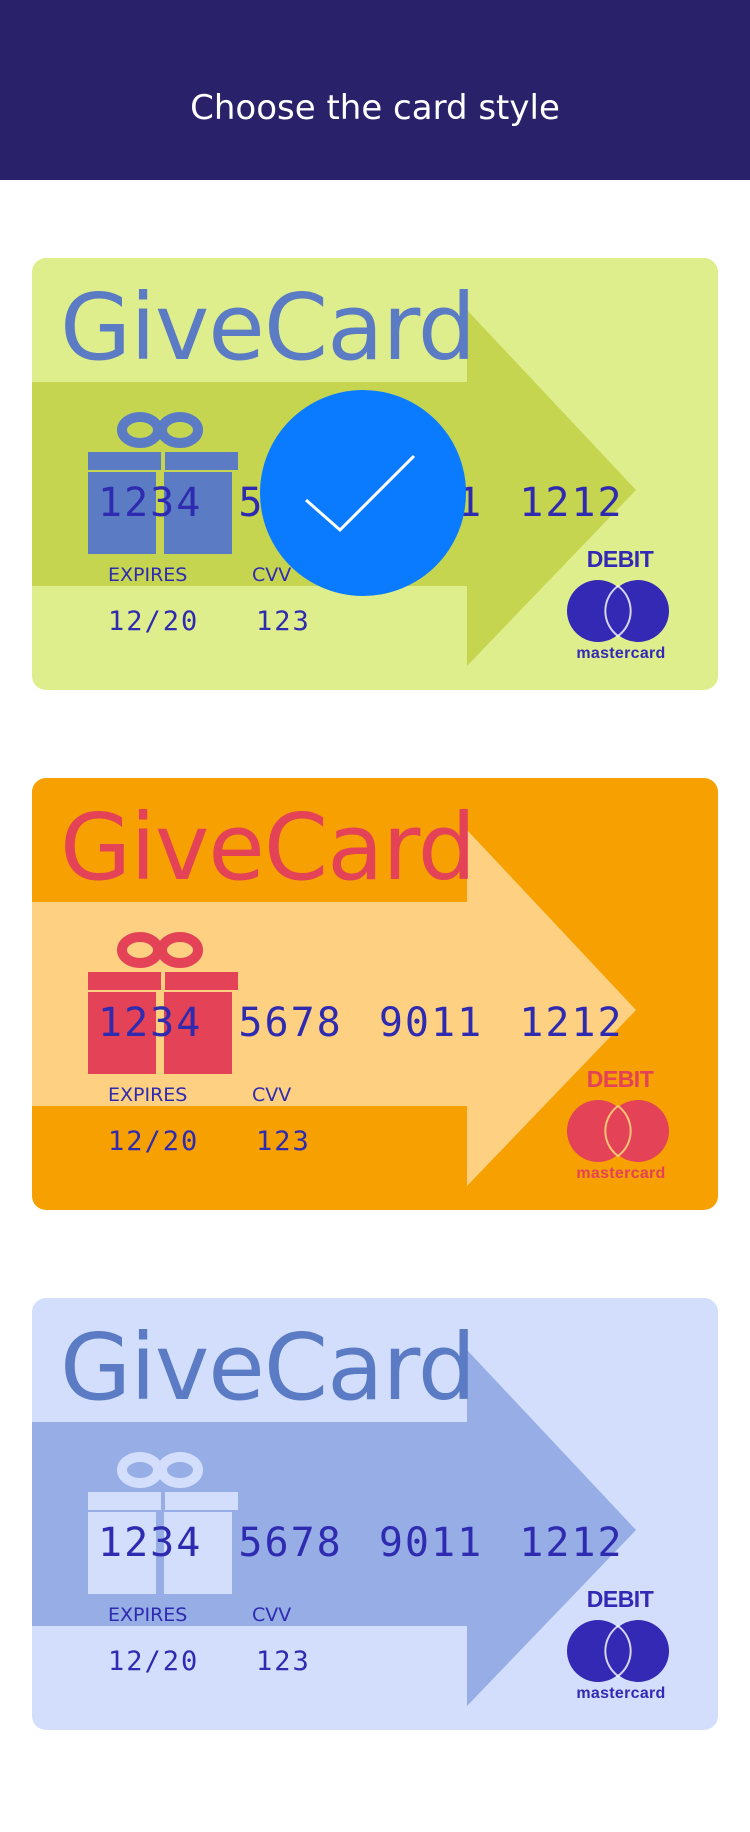 Image resolution: width=750 pixels, height=1832 pixels. I want to click on selected-check-badge, so click(363, 493).